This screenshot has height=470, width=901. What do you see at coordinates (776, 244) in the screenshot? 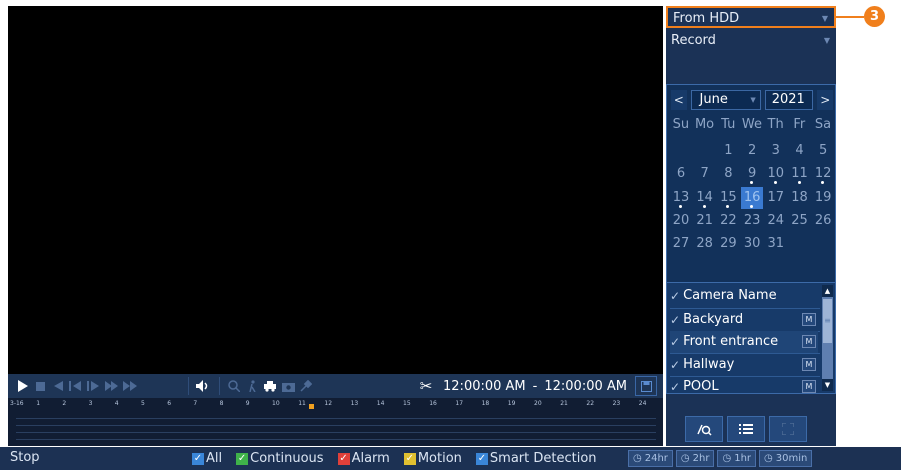
I see `calendar-day: 31` at bounding box center [776, 244].